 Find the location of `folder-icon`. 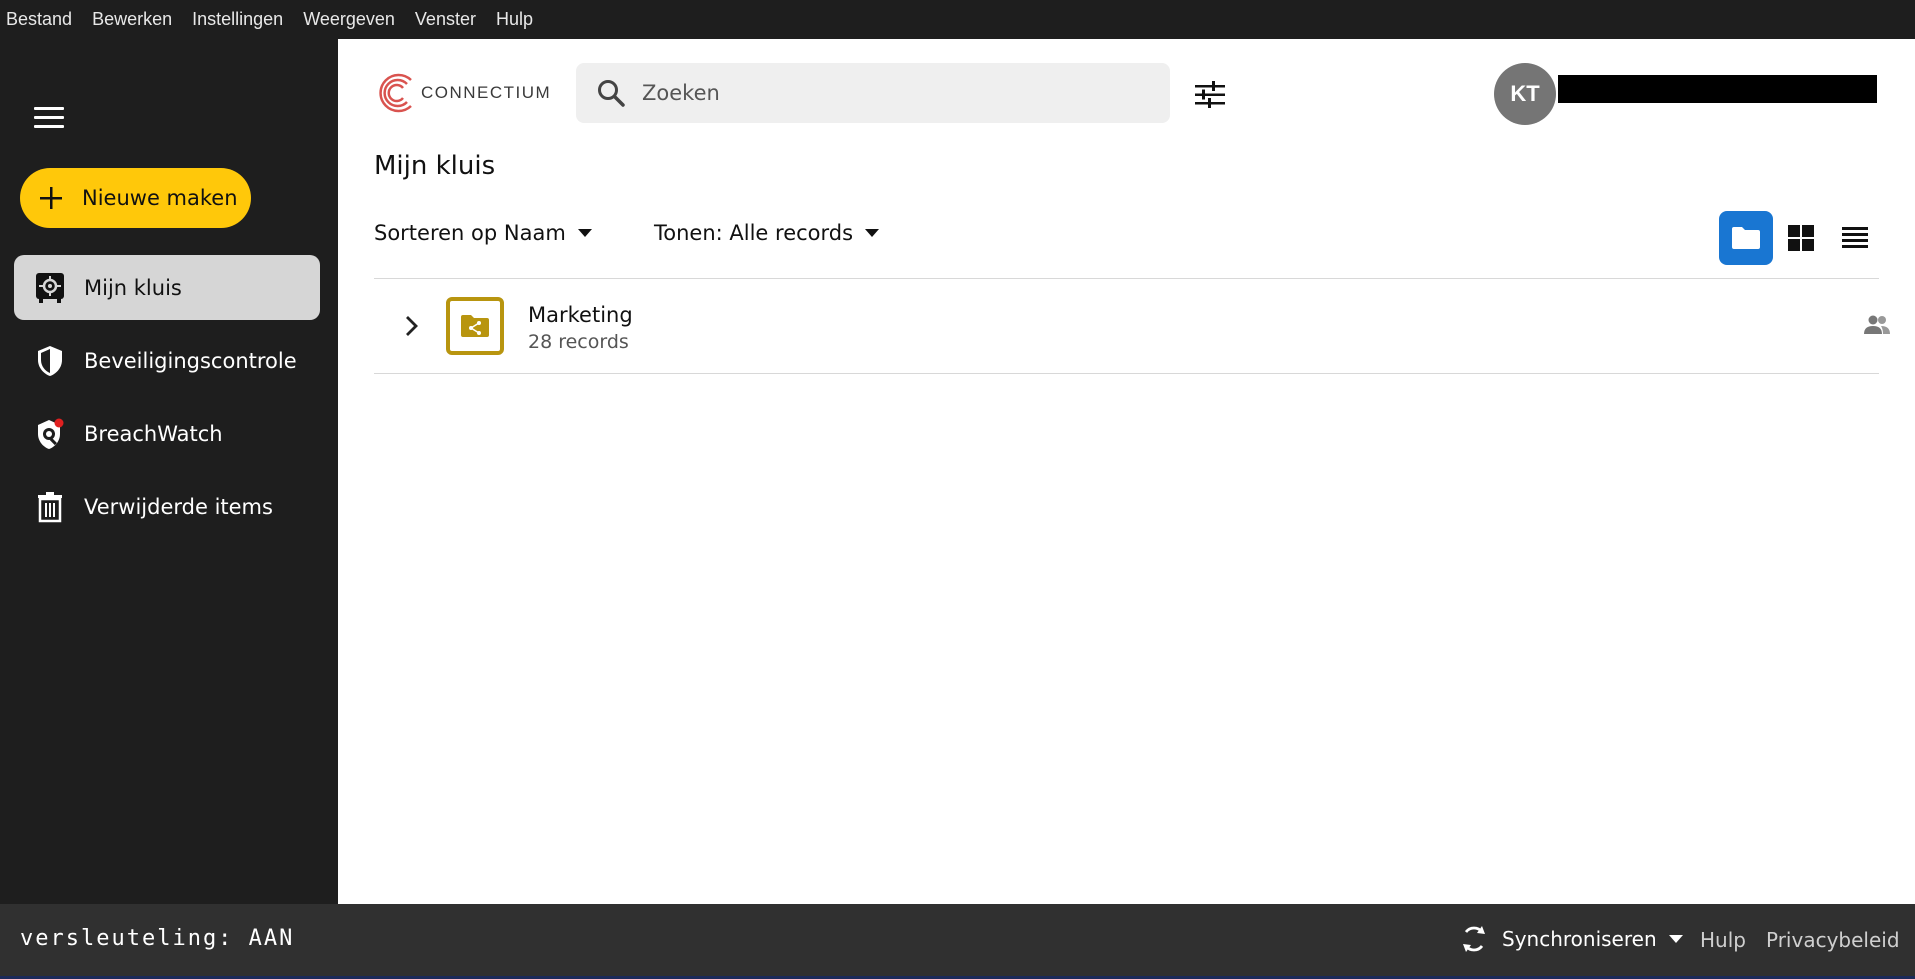

folder-icon is located at coordinates (1746, 238).